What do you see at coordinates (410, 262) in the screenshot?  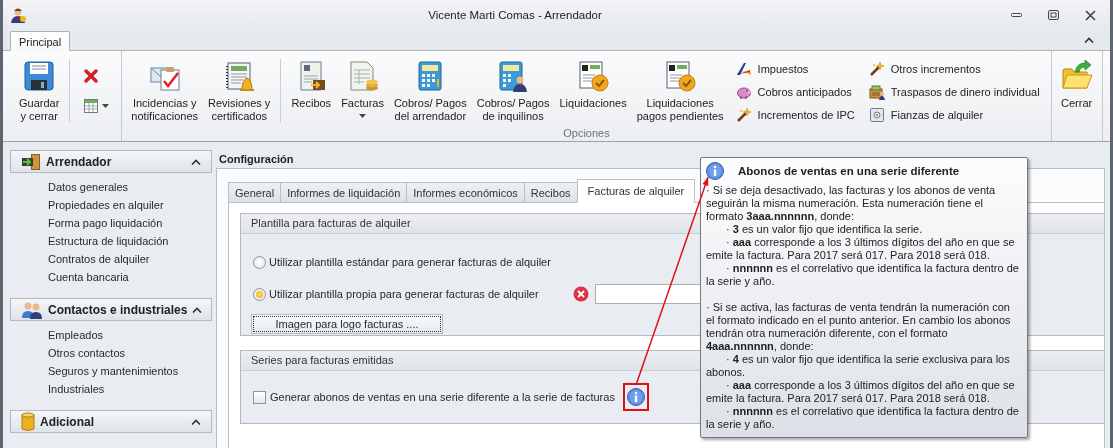 I see `radio-label: Utilizar plantilla estándar para generar facturas de alquiler` at bounding box center [410, 262].